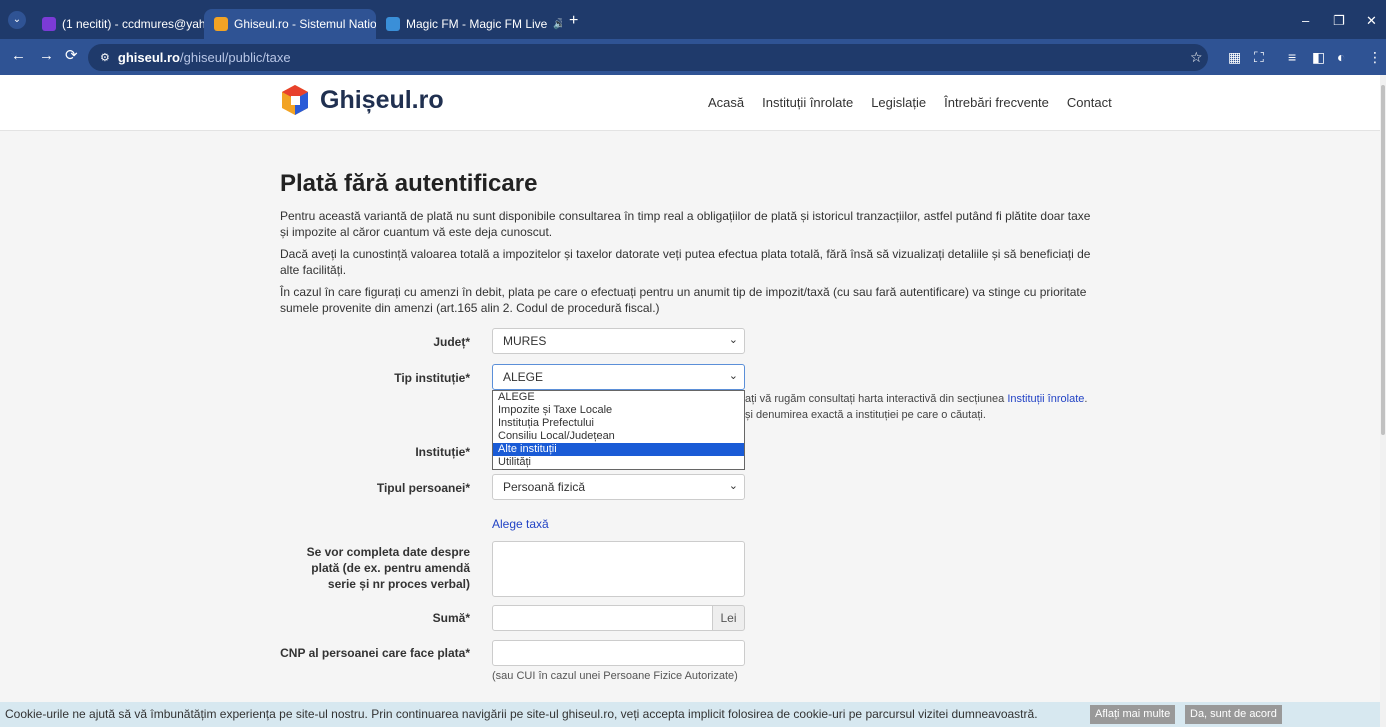 This screenshot has height=727, width=1386. Describe the element at coordinates (375, 344) in the screenshot. I see `judet-label-row: Județ*` at that location.